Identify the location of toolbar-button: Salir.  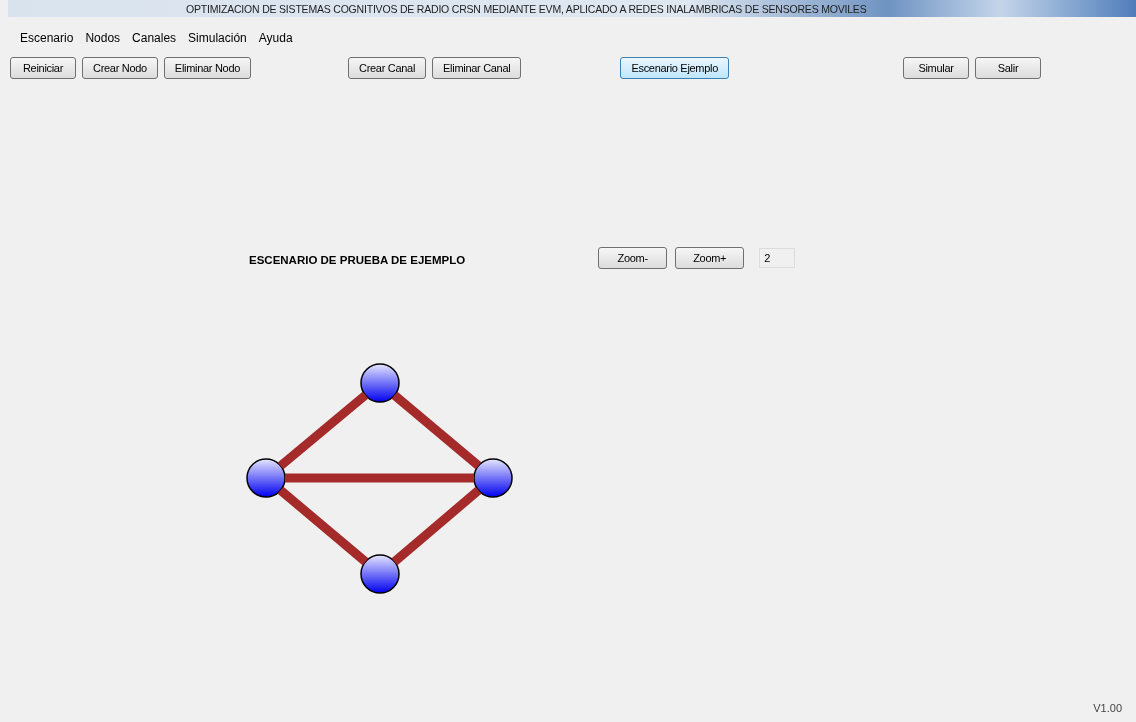
(1008, 68).